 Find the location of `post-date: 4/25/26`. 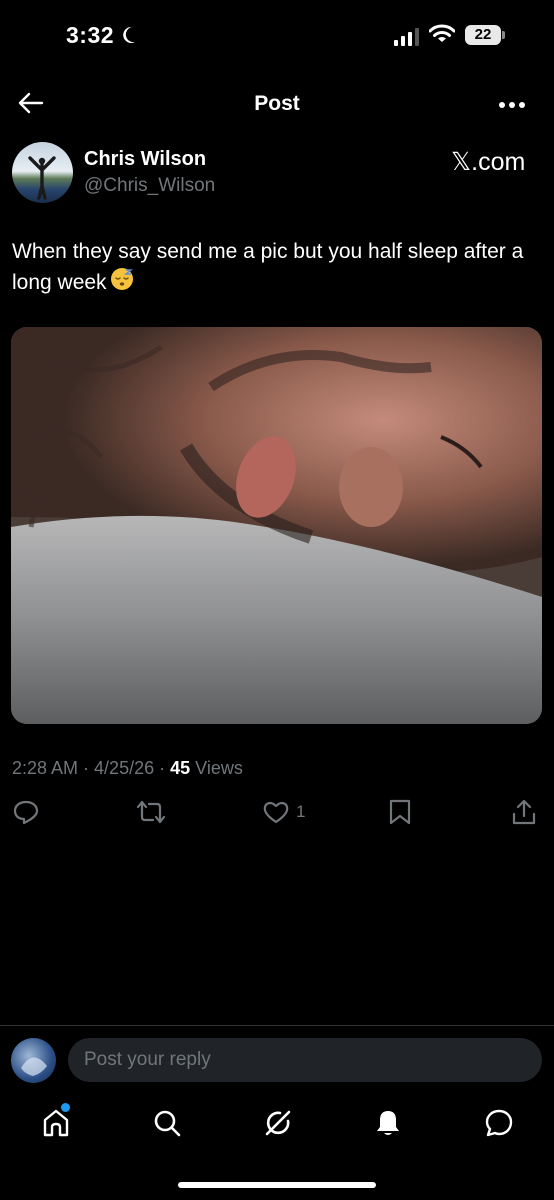

post-date: 4/25/26 is located at coordinates (124, 768).